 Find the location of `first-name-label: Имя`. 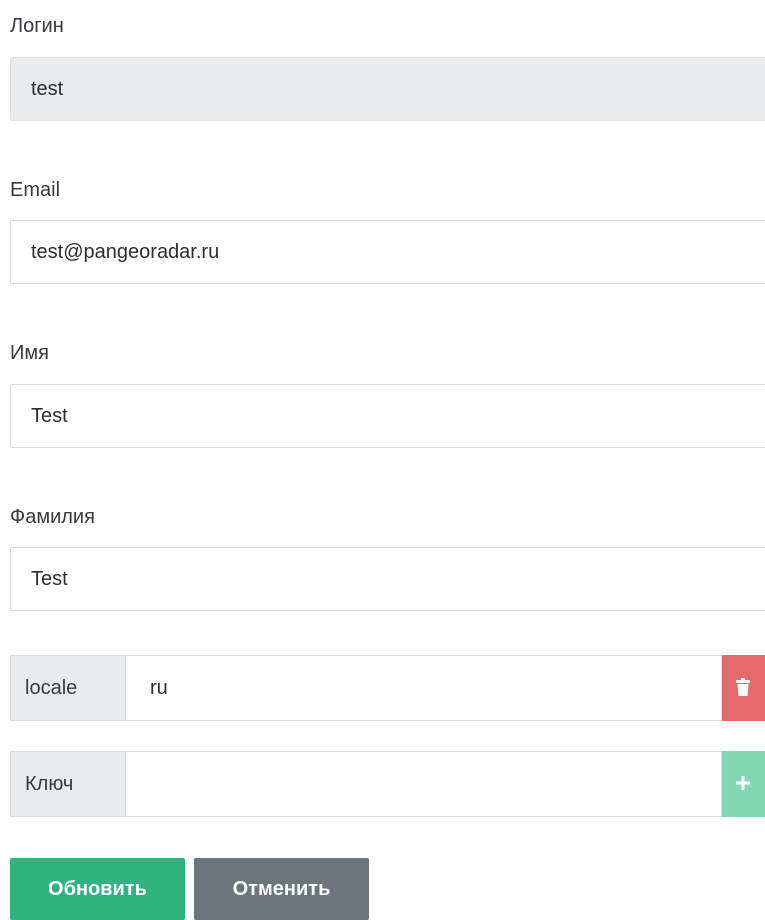

first-name-label: Имя is located at coordinates (29, 353).